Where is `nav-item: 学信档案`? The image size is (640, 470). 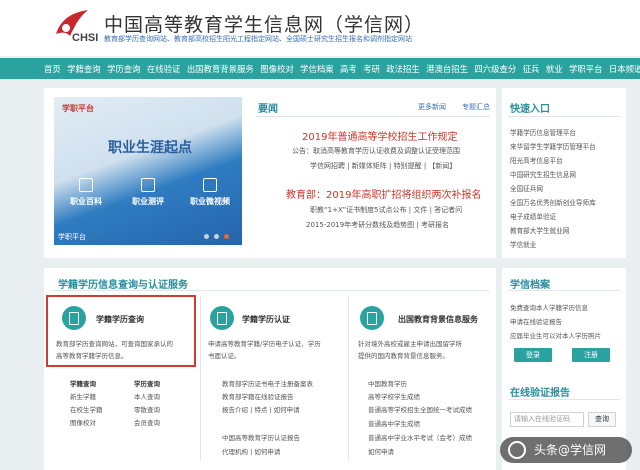
nav-item: 学信档案 is located at coordinates (317, 69).